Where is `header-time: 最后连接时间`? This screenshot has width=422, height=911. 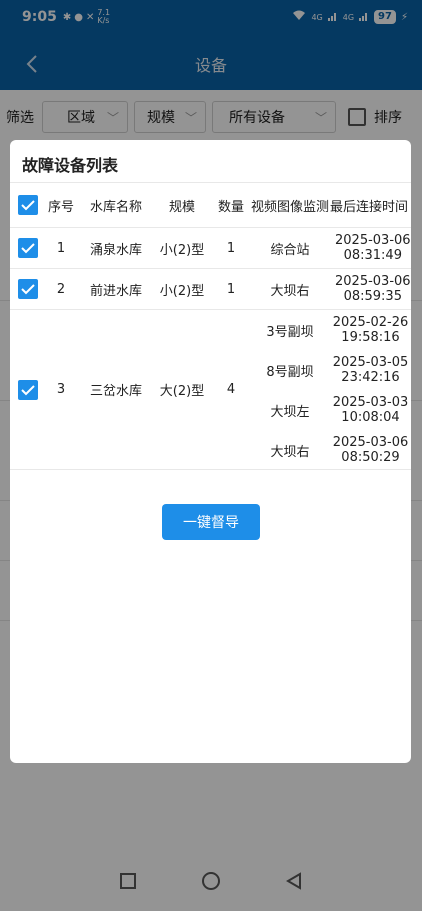
header-time: 最后连接时间 is located at coordinates (369, 207).